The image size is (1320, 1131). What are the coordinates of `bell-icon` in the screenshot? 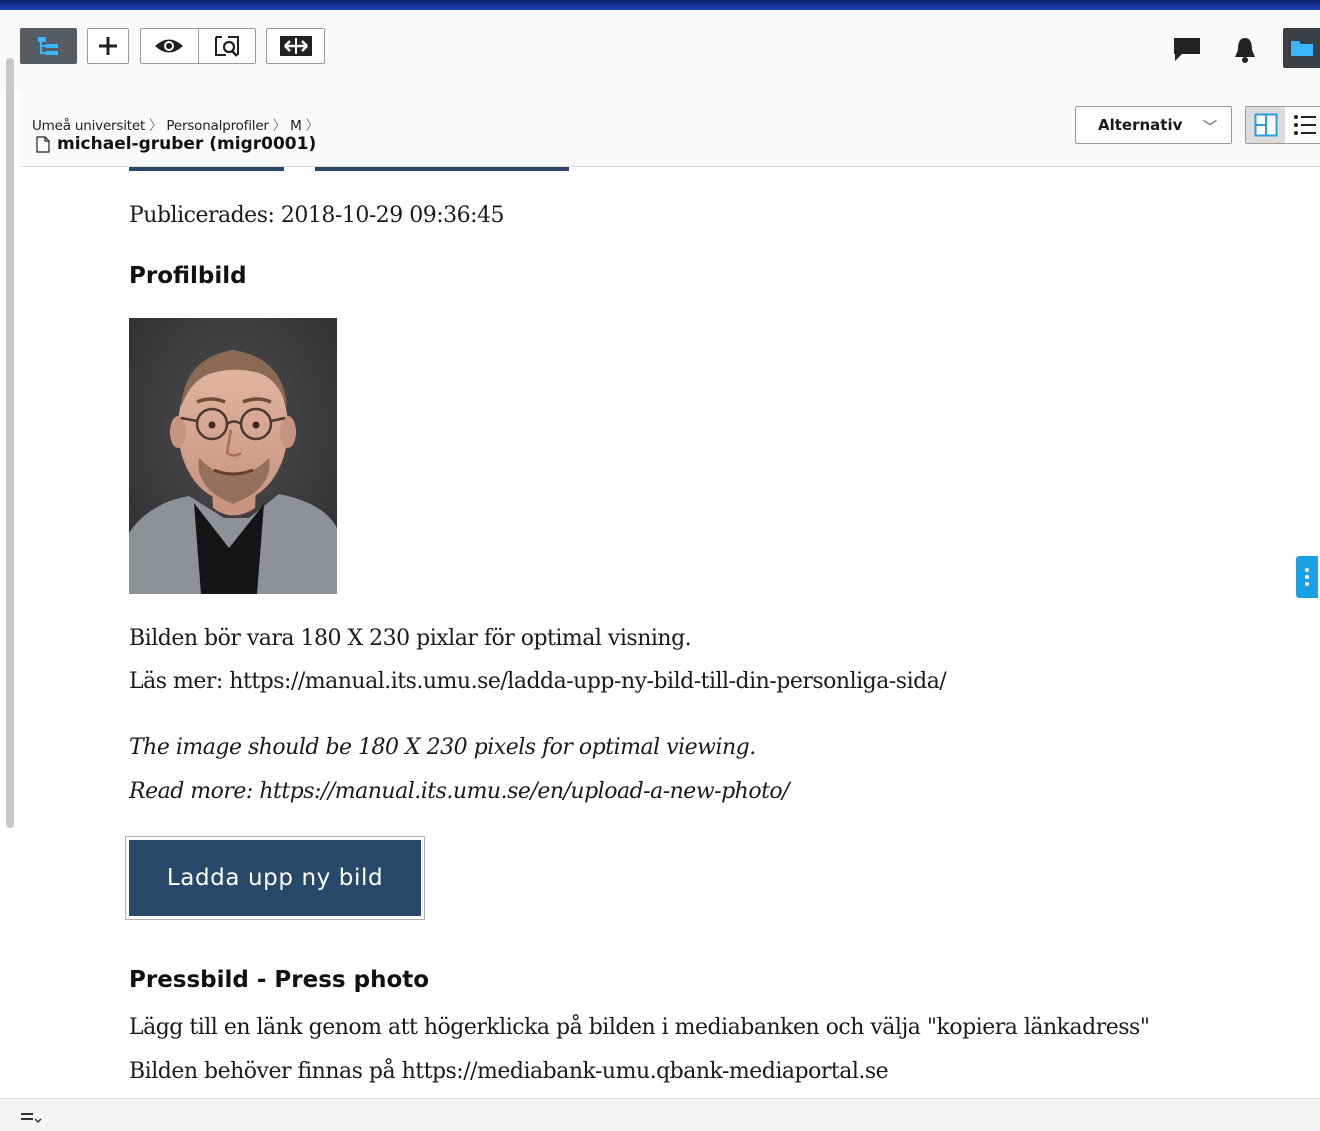 It's located at (1245, 50).